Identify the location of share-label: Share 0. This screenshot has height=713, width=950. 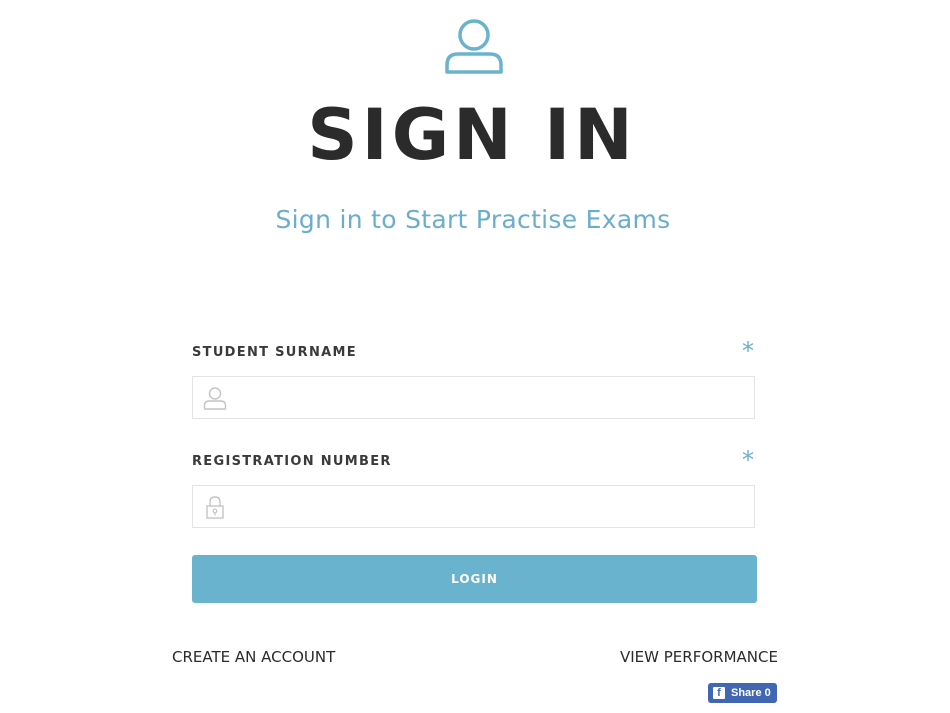
(751, 693).